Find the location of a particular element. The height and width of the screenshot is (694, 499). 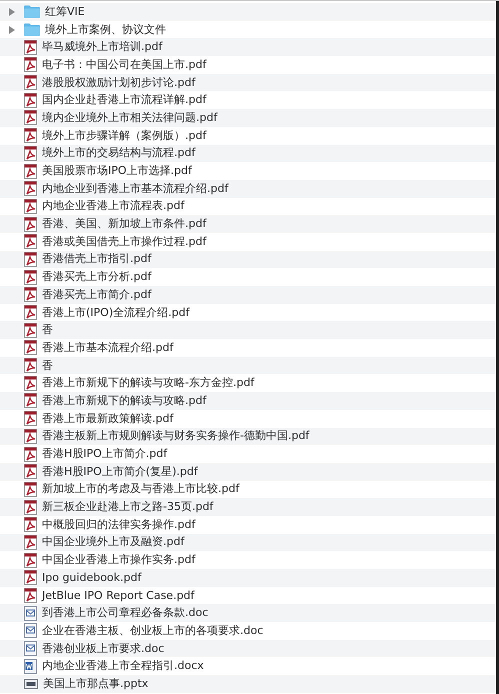

file-name: 新加坡上市的考虑及与香港上市比较.pdf is located at coordinates (141, 489).